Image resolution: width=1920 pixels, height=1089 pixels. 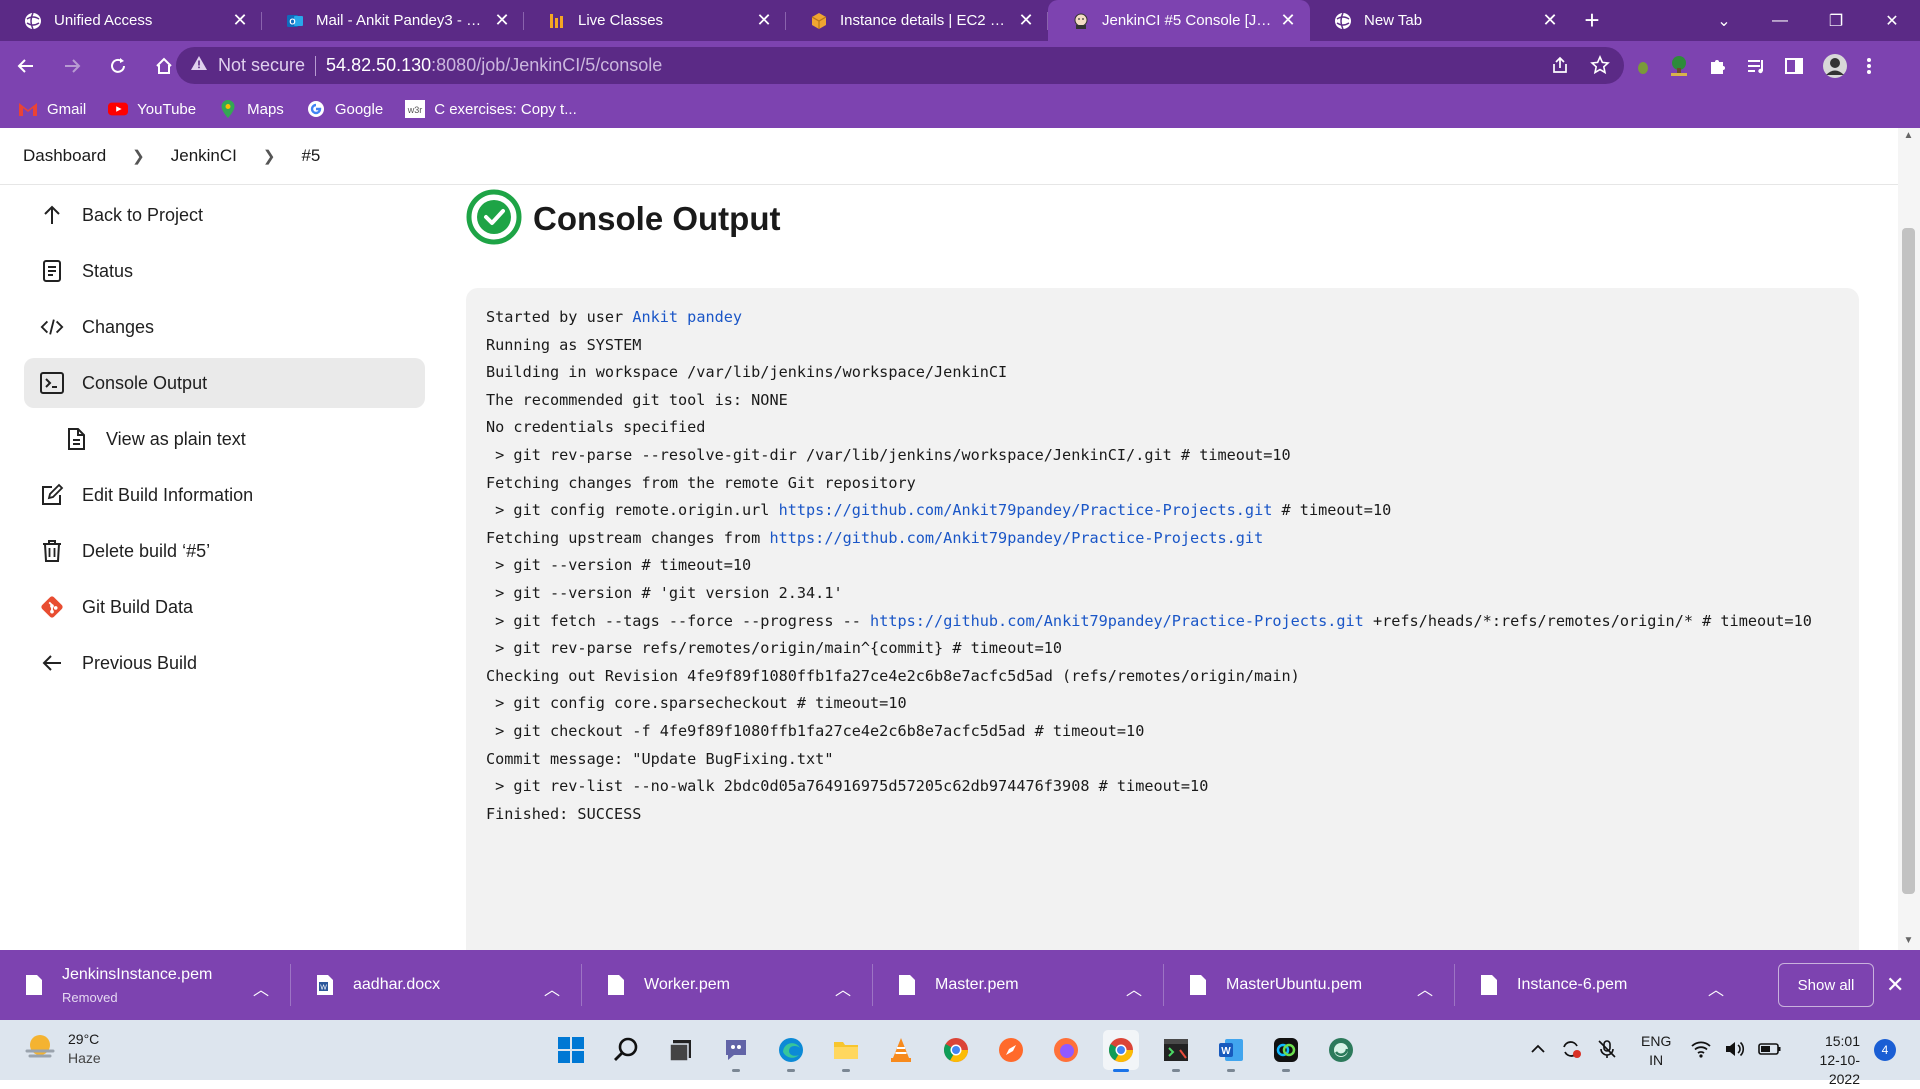 I want to click on breadcrumb-dashboard: Dashboard, so click(x=64, y=156).